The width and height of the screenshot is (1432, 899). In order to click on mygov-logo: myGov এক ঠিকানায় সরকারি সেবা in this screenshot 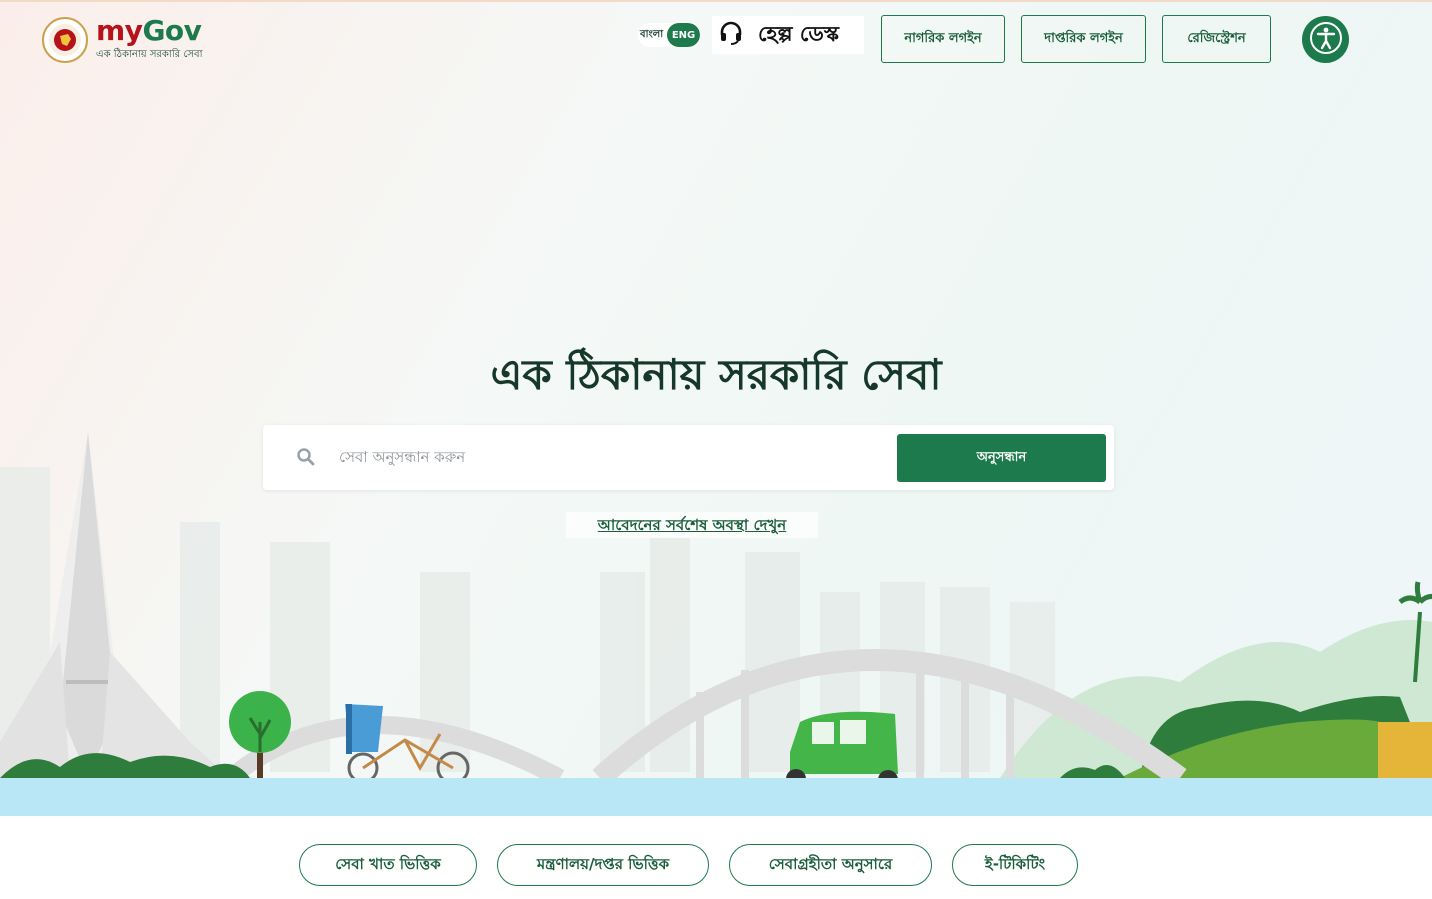, I will do `click(122, 40)`.